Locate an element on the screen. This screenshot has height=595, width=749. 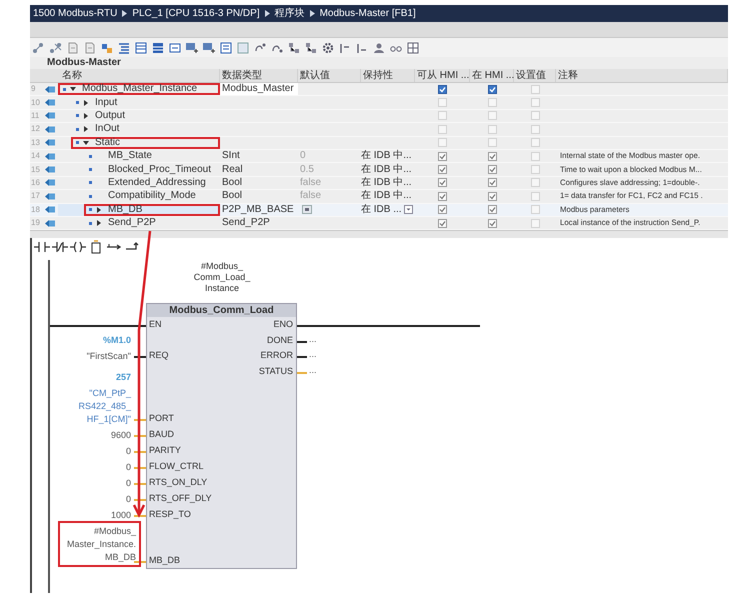
pin-label: REQ is located at coordinates (159, 355).